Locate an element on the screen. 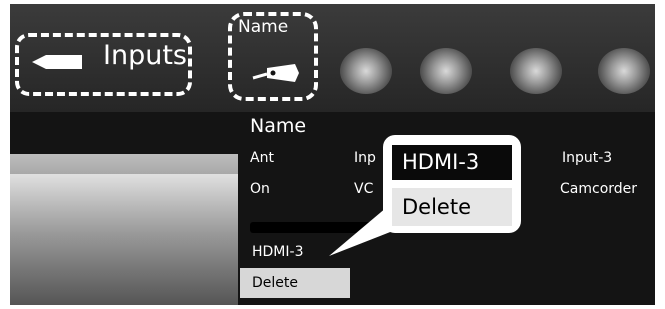  name-highlight is located at coordinates (273, 56).